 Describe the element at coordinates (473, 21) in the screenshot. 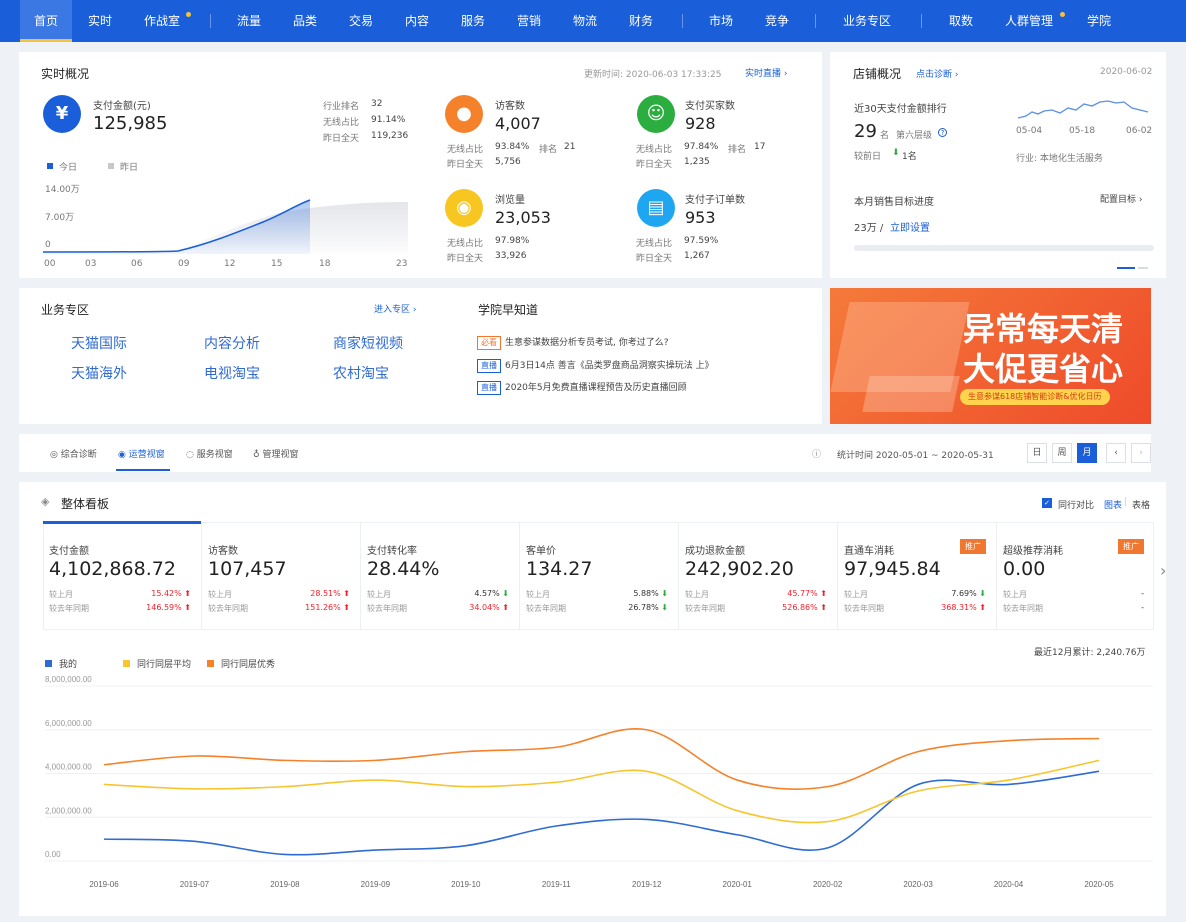

I see `nav-service: 服务` at that location.